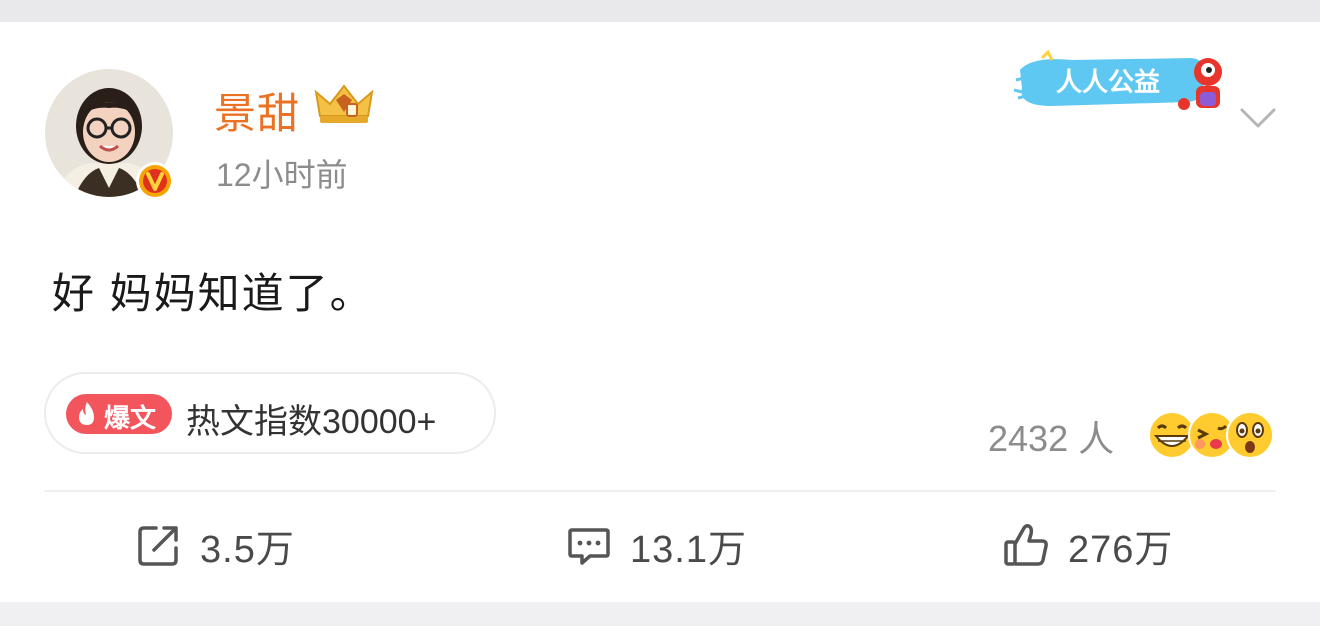  Describe the element at coordinates (1250, 435) in the screenshot. I see `surprised-emoji-icon` at that location.